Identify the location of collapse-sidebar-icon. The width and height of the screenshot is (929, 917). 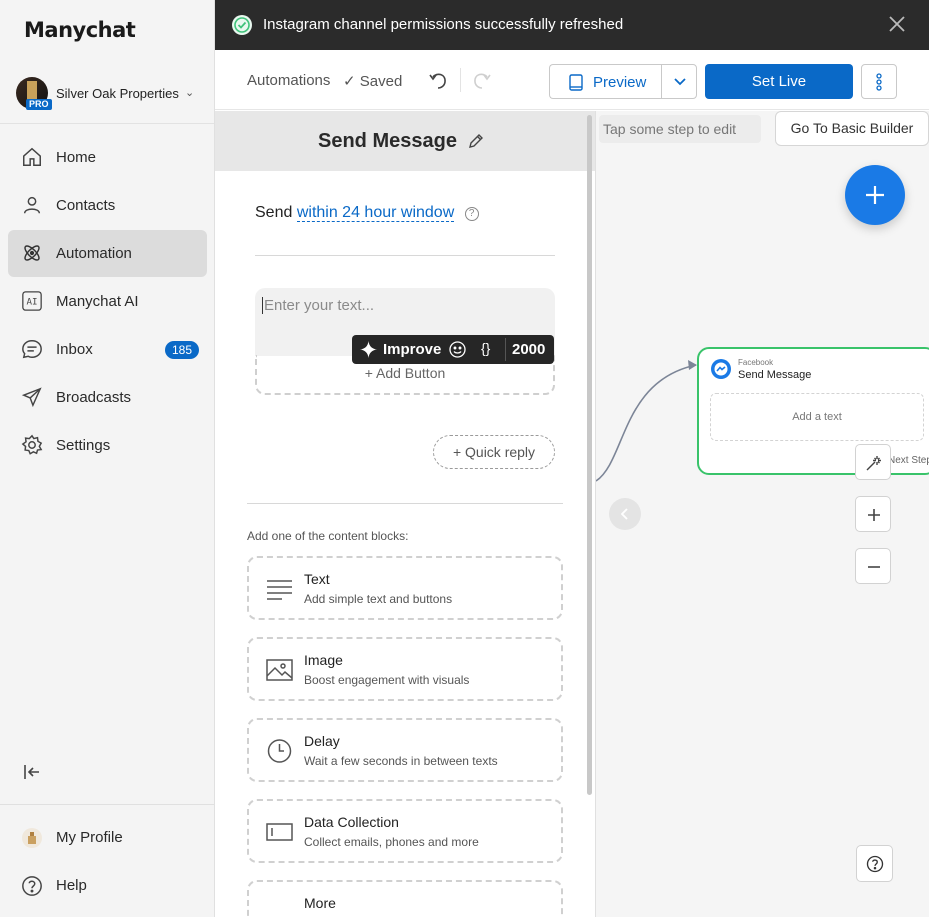
(32, 772).